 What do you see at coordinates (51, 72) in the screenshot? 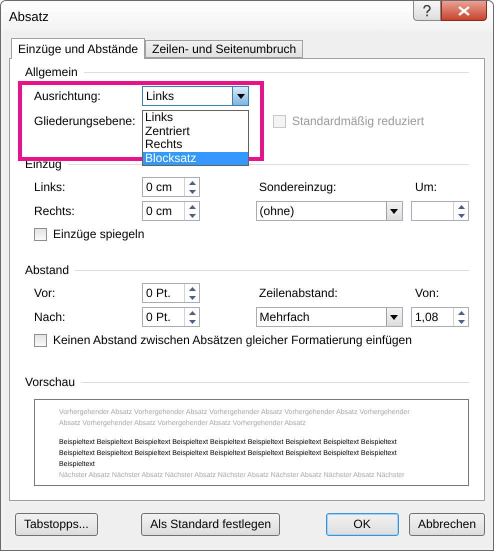
I see `group-heading: Allgemein` at bounding box center [51, 72].